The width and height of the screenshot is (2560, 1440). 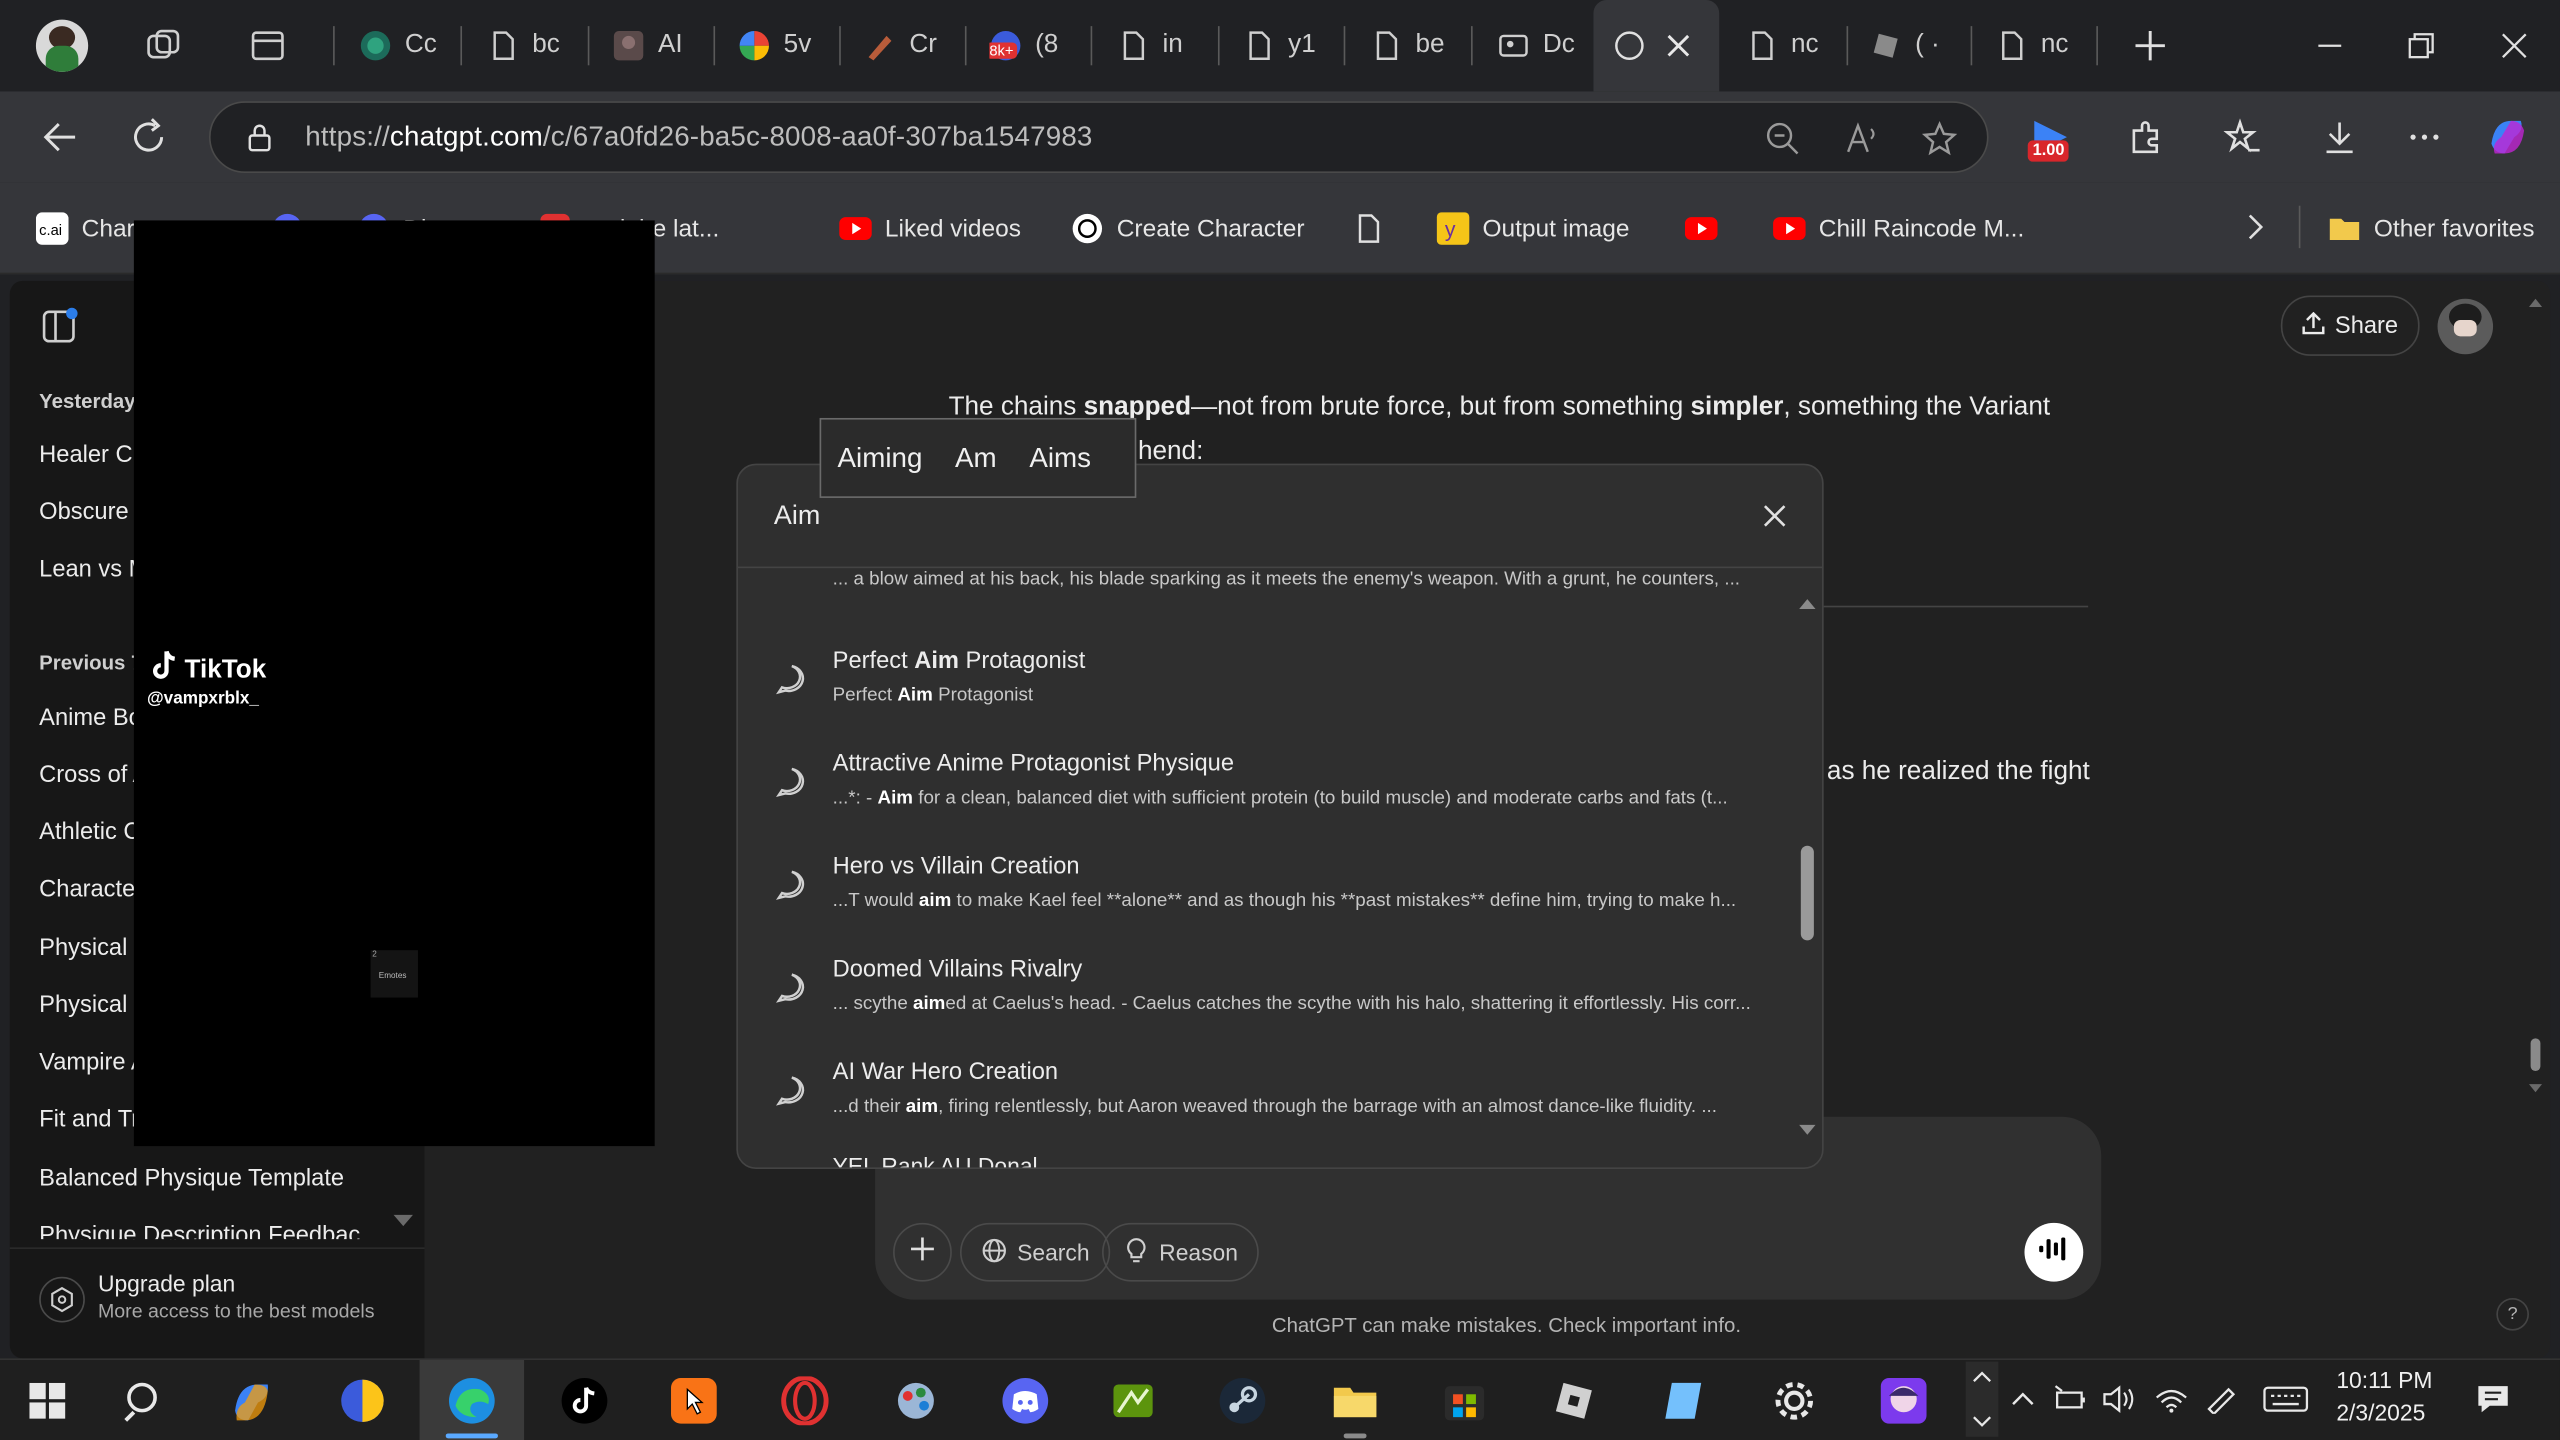 What do you see at coordinates (584, 1400) in the screenshot?
I see `tiktok-taskbar-icon` at bounding box center [584, 1400].